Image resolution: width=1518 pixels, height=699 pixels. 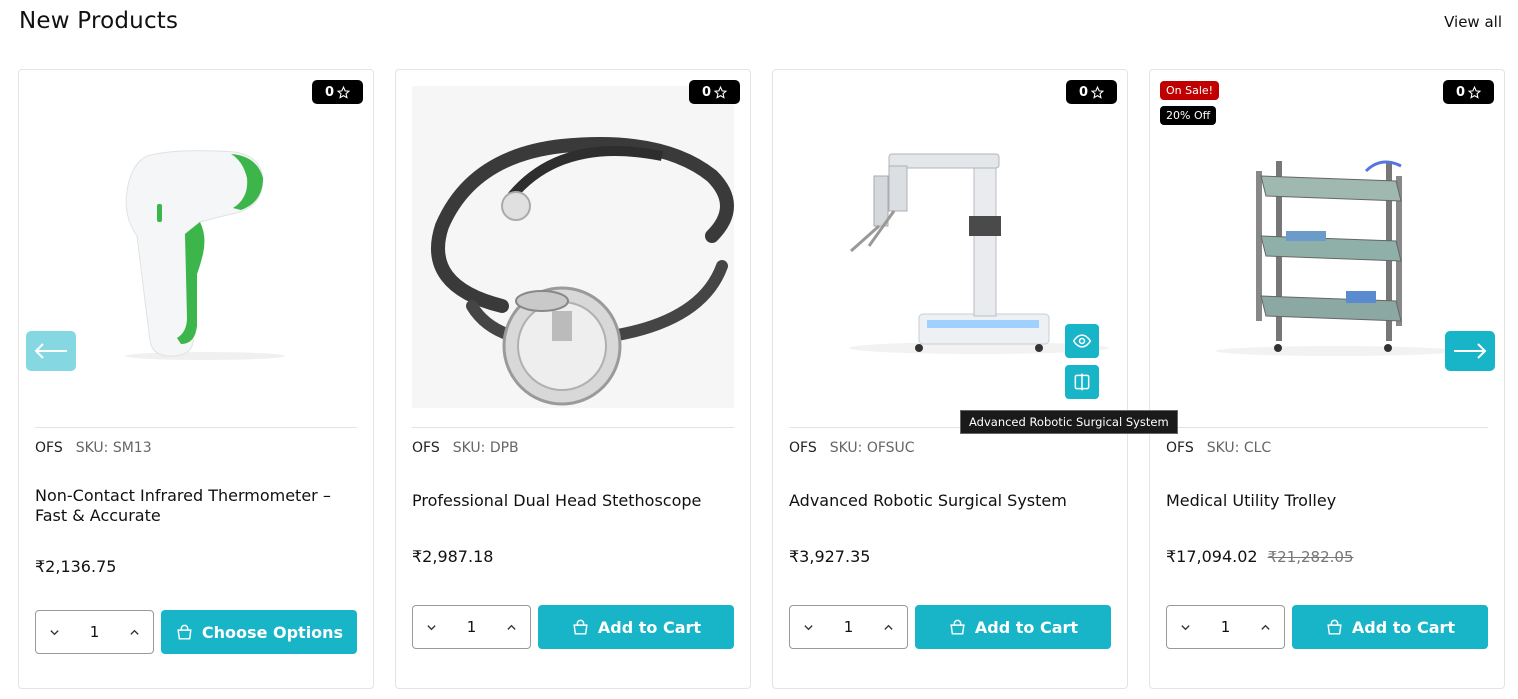 What do you see at coordinates (573, 501) in the screenshot?
I see `product-title: Professional Dual Head Stethoscope` at bounding box center [573, 501].